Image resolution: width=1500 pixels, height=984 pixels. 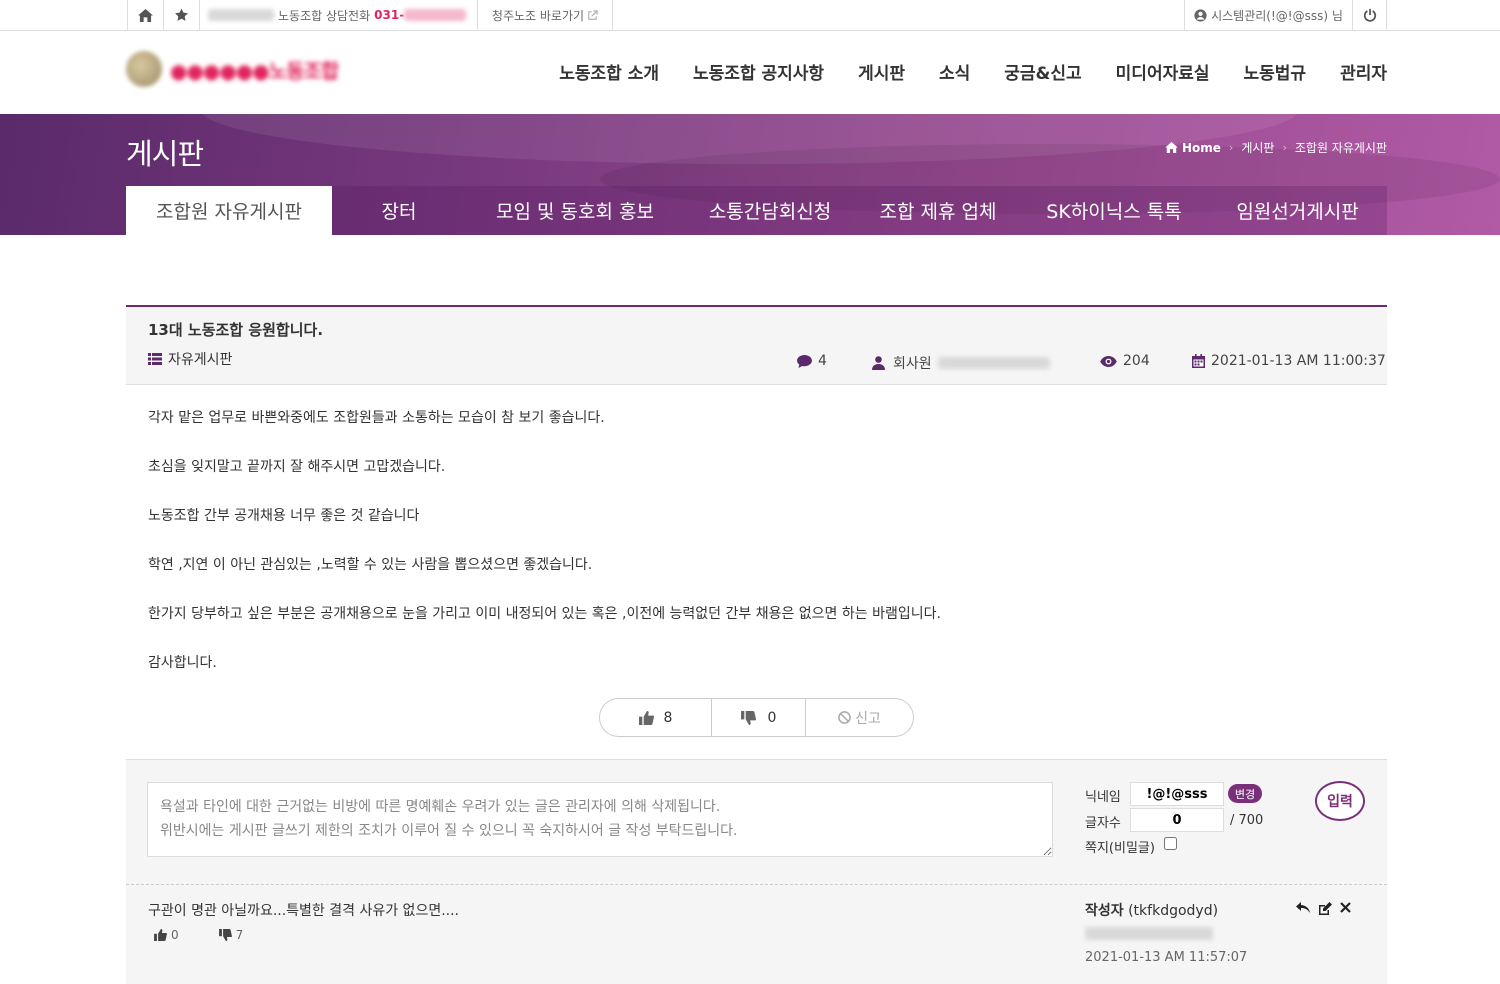 What do you see at coordinates (182, 663) in the screenshot?
I see `post-paragraph: 감사합니다.` at bounding box center [182, 663].